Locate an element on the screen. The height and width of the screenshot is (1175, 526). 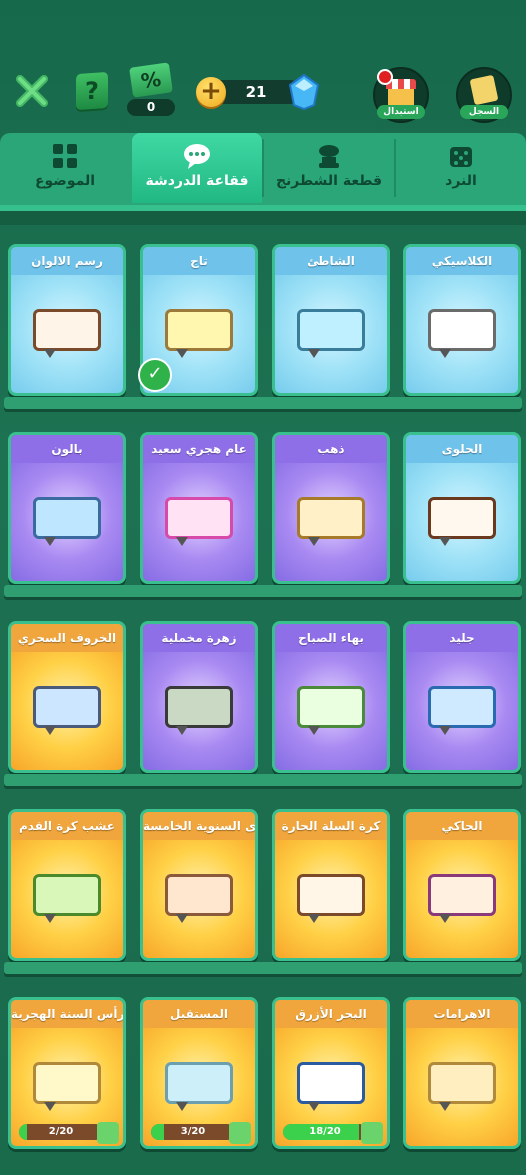
chat-bubble-card: البحر الأزرق 18/20 is located at coordinates (331, 1073).